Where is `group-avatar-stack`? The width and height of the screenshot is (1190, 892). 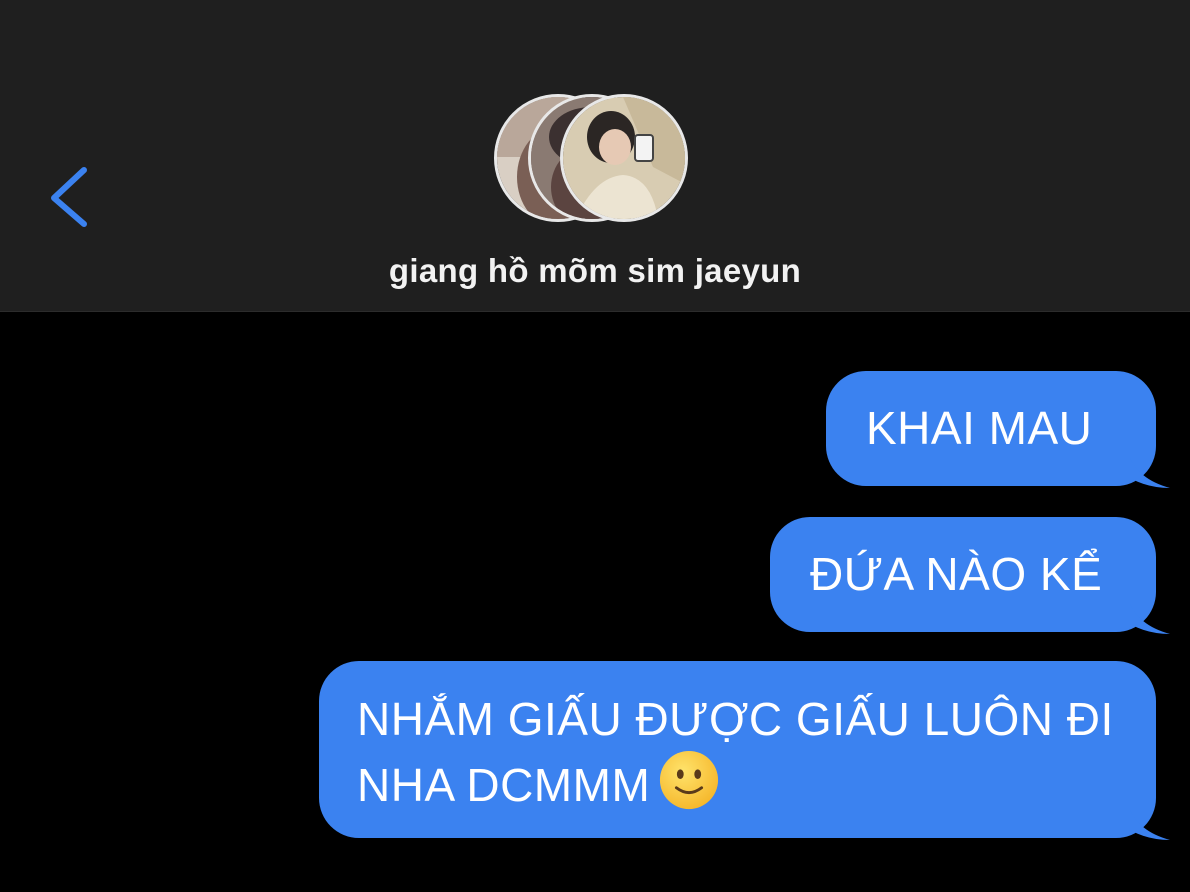
group-avatar-stack is located at coordinates (594, 162).